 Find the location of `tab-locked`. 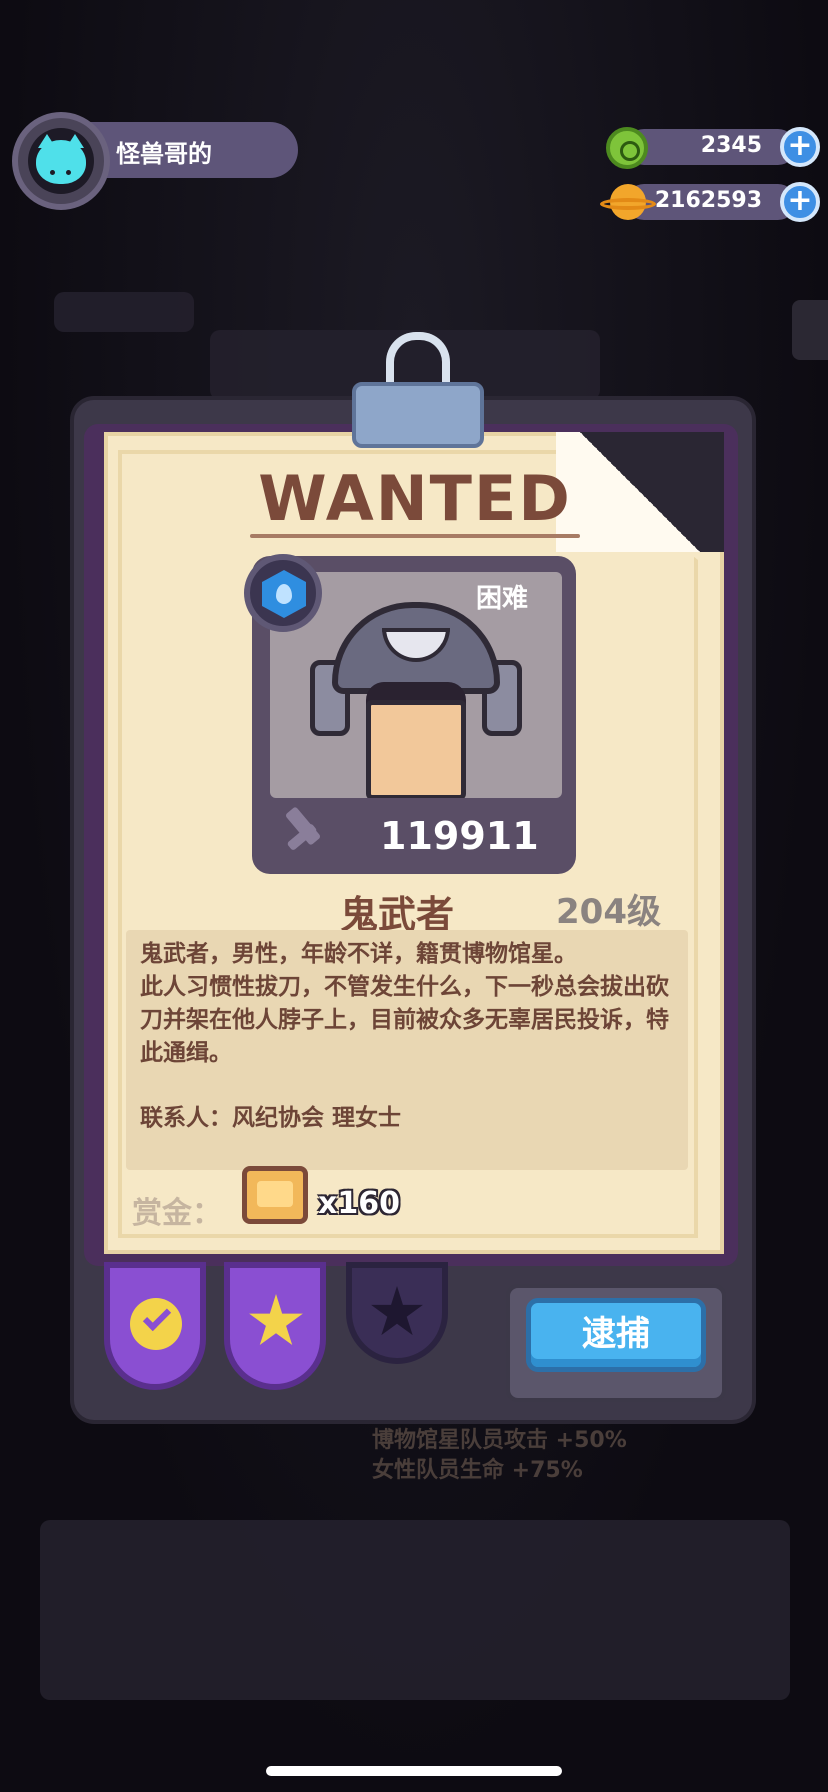

tab-locked is located at coordinates (397, 1313).